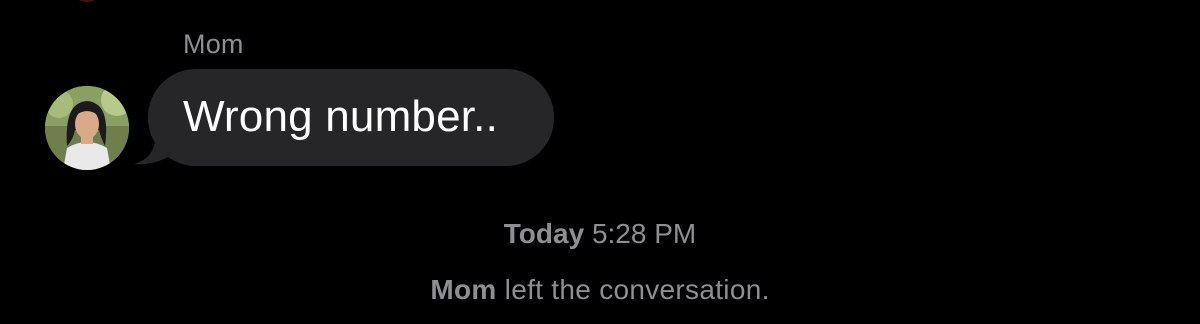 The height and width of the screenshot is (324, 1200). Describe the element at coordinates (544, 233) in the screenshot. I see `timestamp-day: Today` at that location.